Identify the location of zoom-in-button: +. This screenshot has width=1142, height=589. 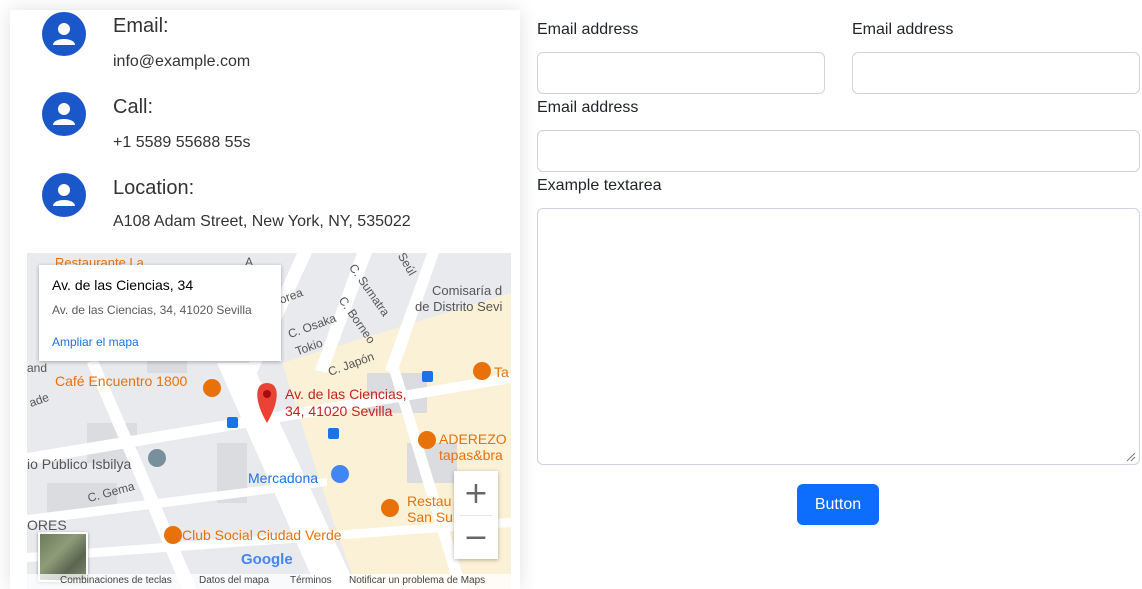
(476, 493).